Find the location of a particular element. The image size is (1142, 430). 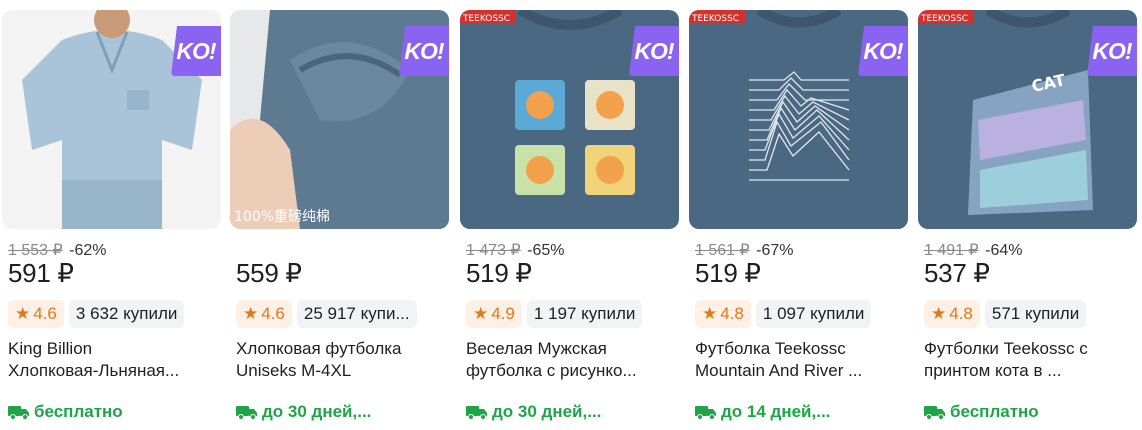

old-price-row: 1 553 ₽ -62% is located at coordinates (57, 250).